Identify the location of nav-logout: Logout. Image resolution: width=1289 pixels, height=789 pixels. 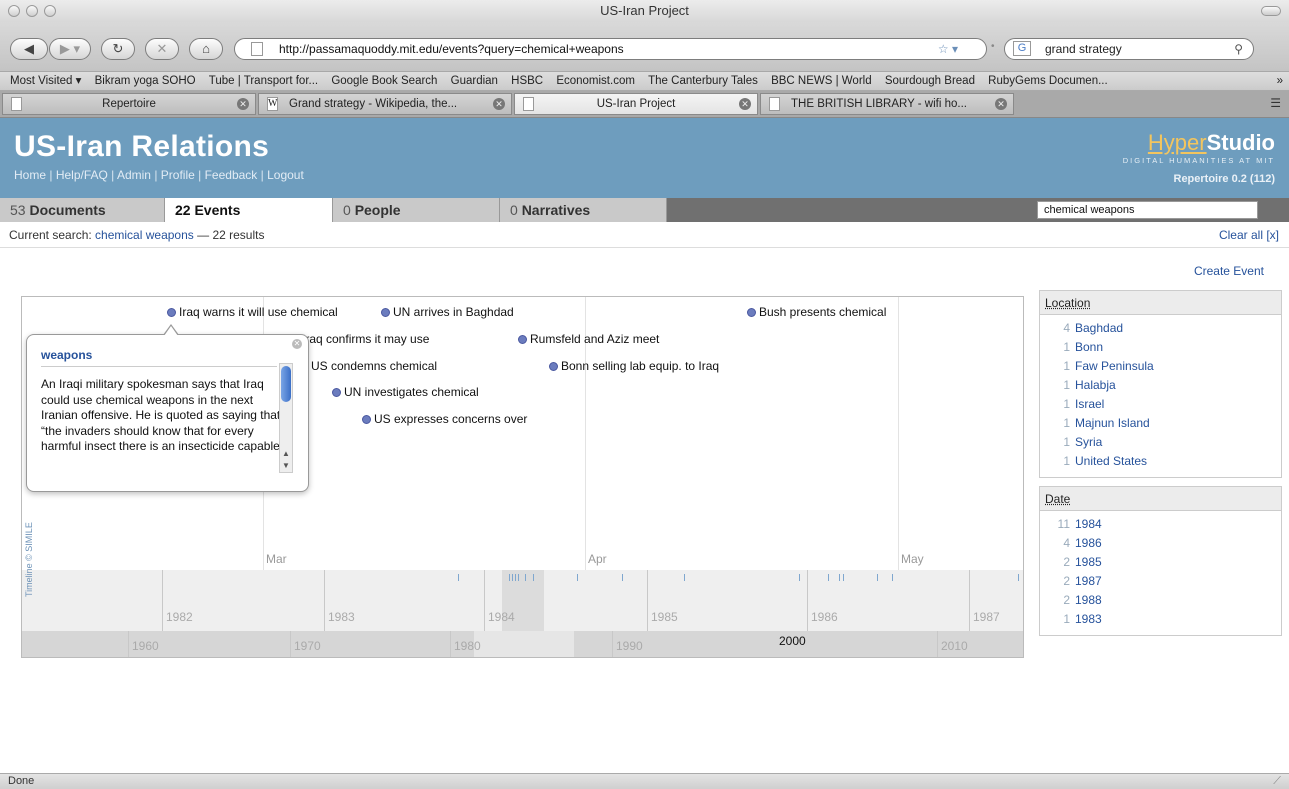
(285, 175).